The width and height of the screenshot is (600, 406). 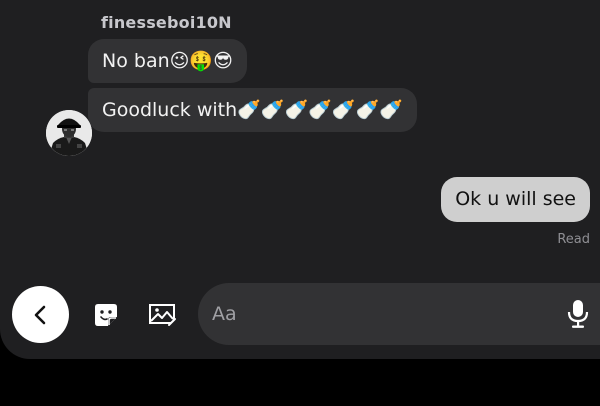 I want to click on back-button, so click(x=40, y=314).